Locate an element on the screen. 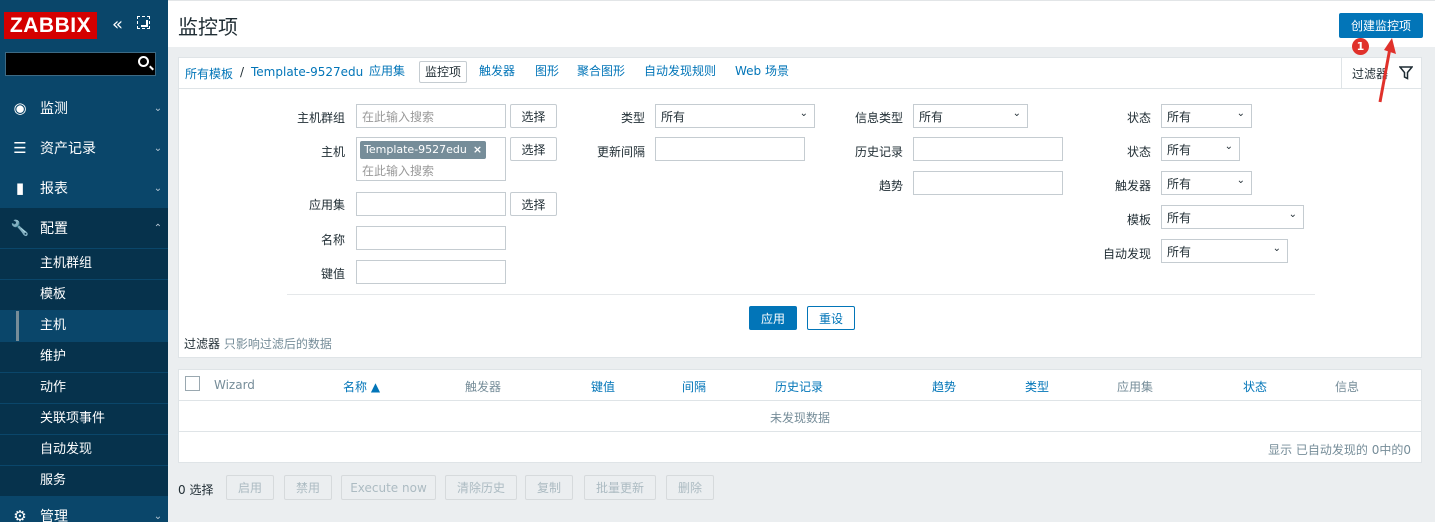 This screenshot has width=1435, height=522. host-label: 主机 is located at coordinates (332, 152).